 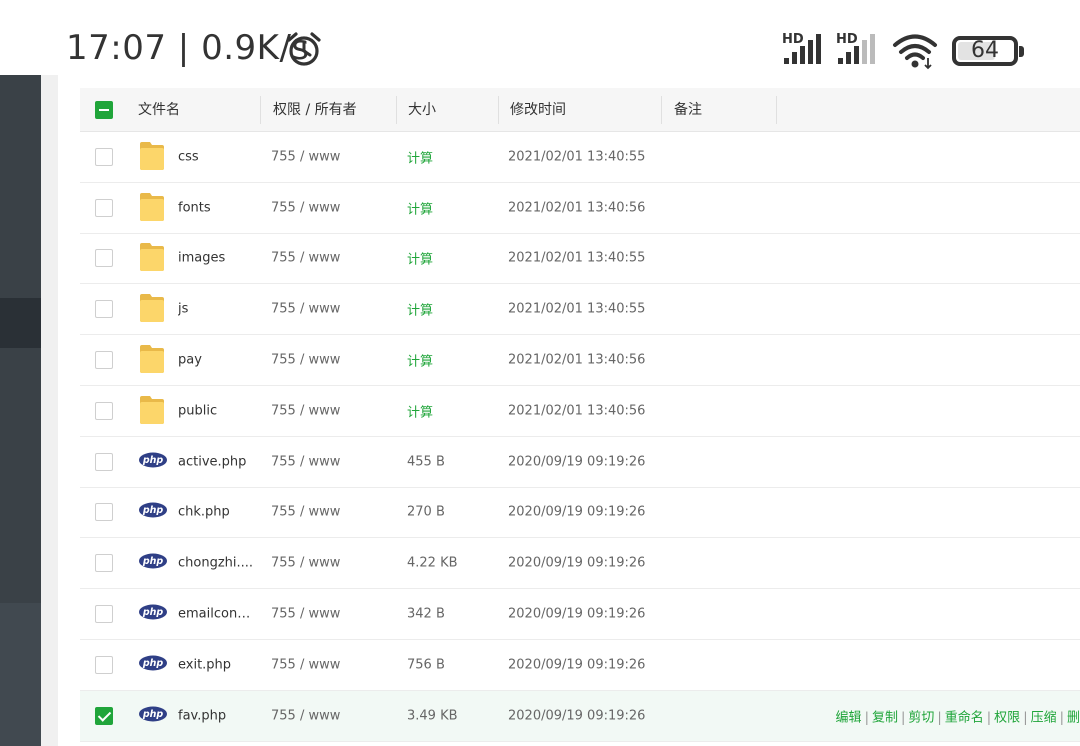 I want to click on alarm-icon, so click(x=304, y=49).